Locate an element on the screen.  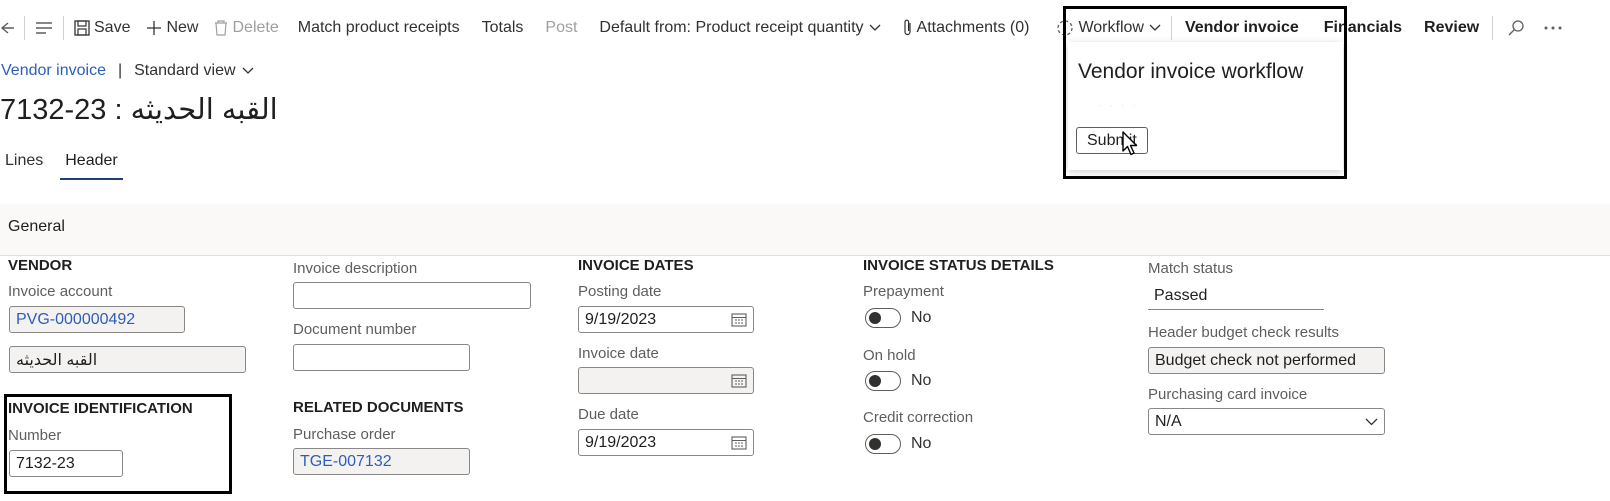
default-from-dropdown: Default from: Product receipt quantity is located at coordinates (739, 28).